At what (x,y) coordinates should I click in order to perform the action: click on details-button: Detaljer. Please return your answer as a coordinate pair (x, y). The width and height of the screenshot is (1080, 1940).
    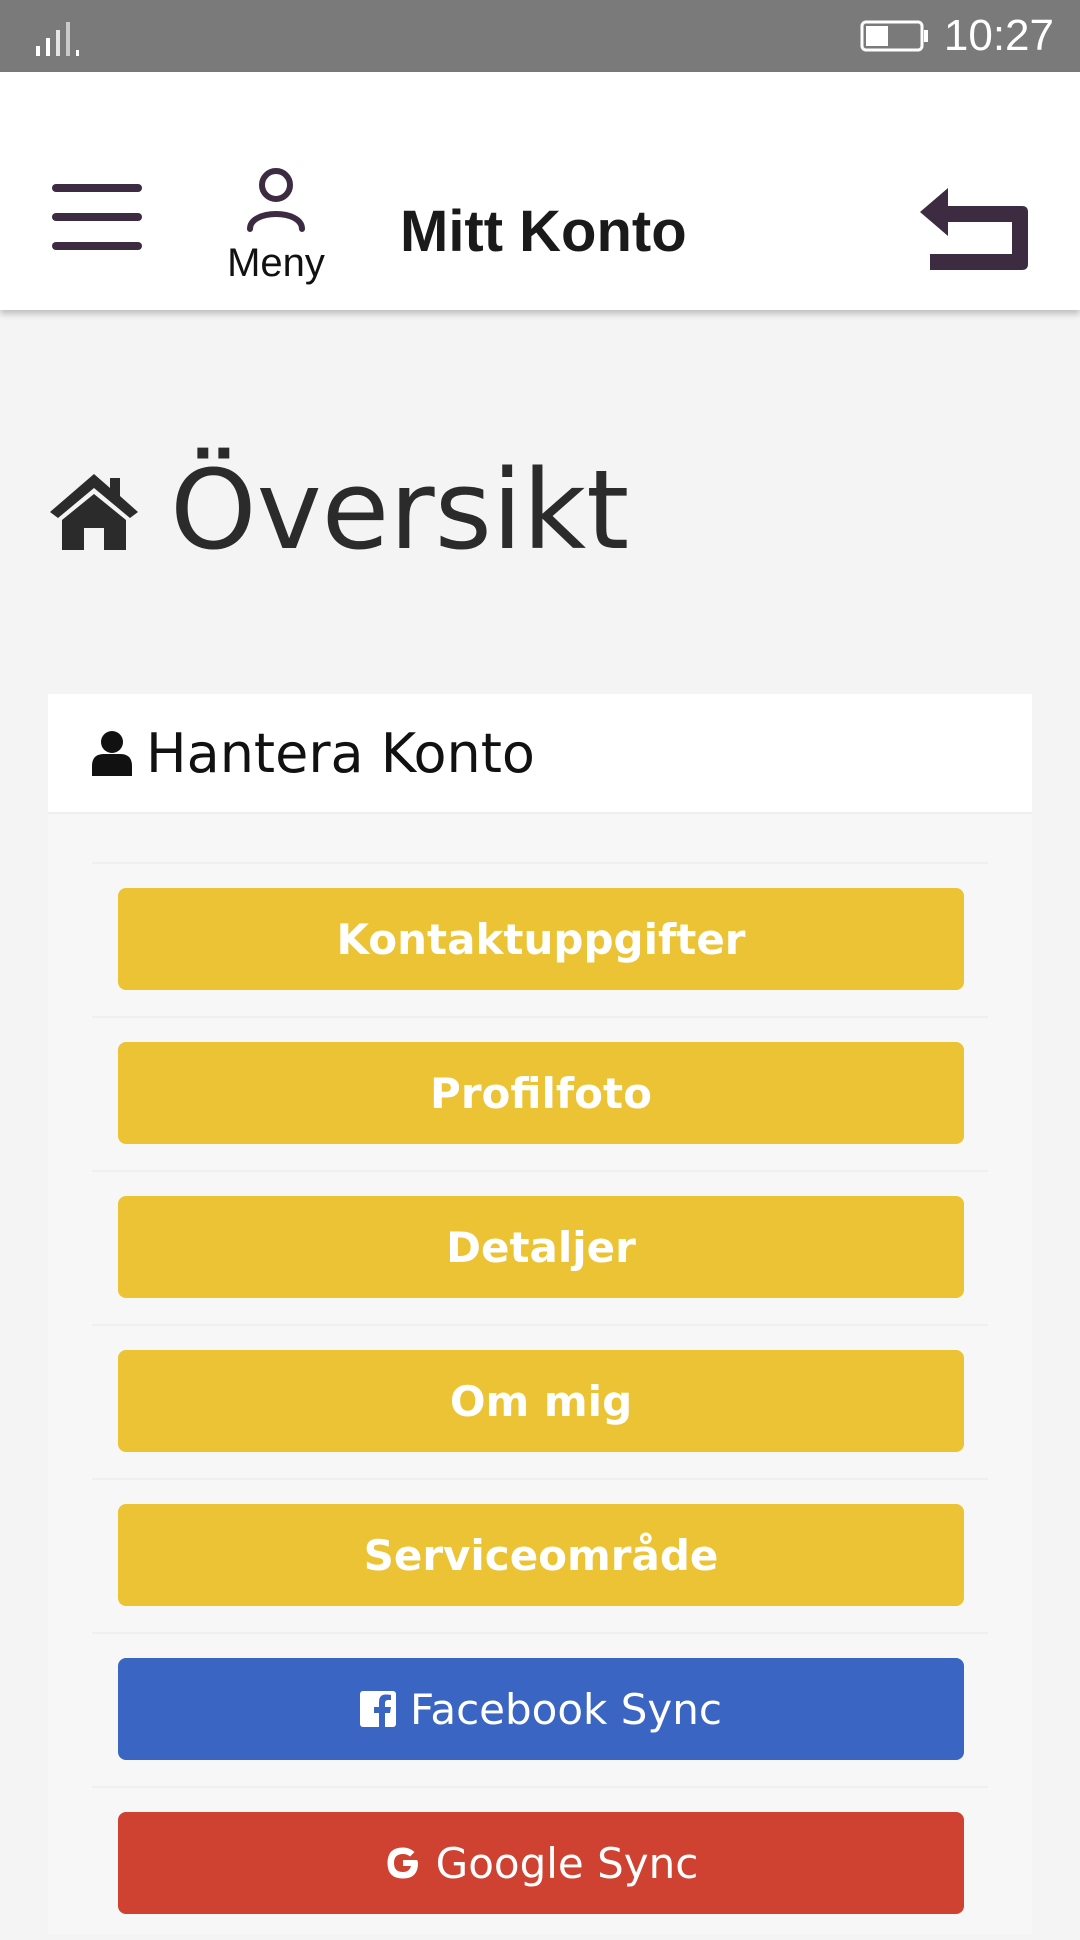
    Looking at the image, I should click on (541, 1247).